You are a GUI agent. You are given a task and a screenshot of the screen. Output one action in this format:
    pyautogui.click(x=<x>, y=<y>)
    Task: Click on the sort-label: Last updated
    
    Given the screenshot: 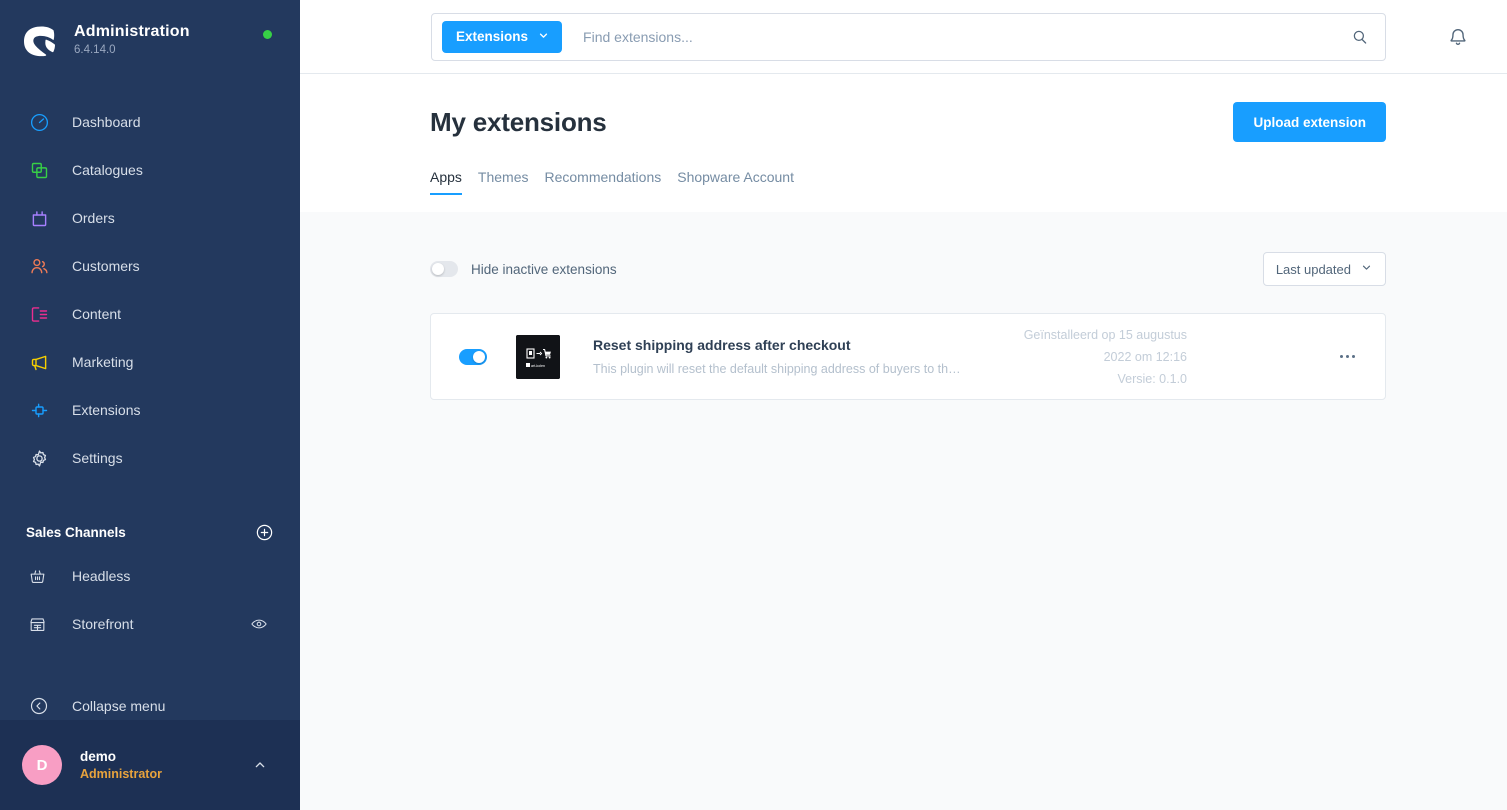 What is the action you would take?
    pyautogui.click(x=1313, y=269)
    